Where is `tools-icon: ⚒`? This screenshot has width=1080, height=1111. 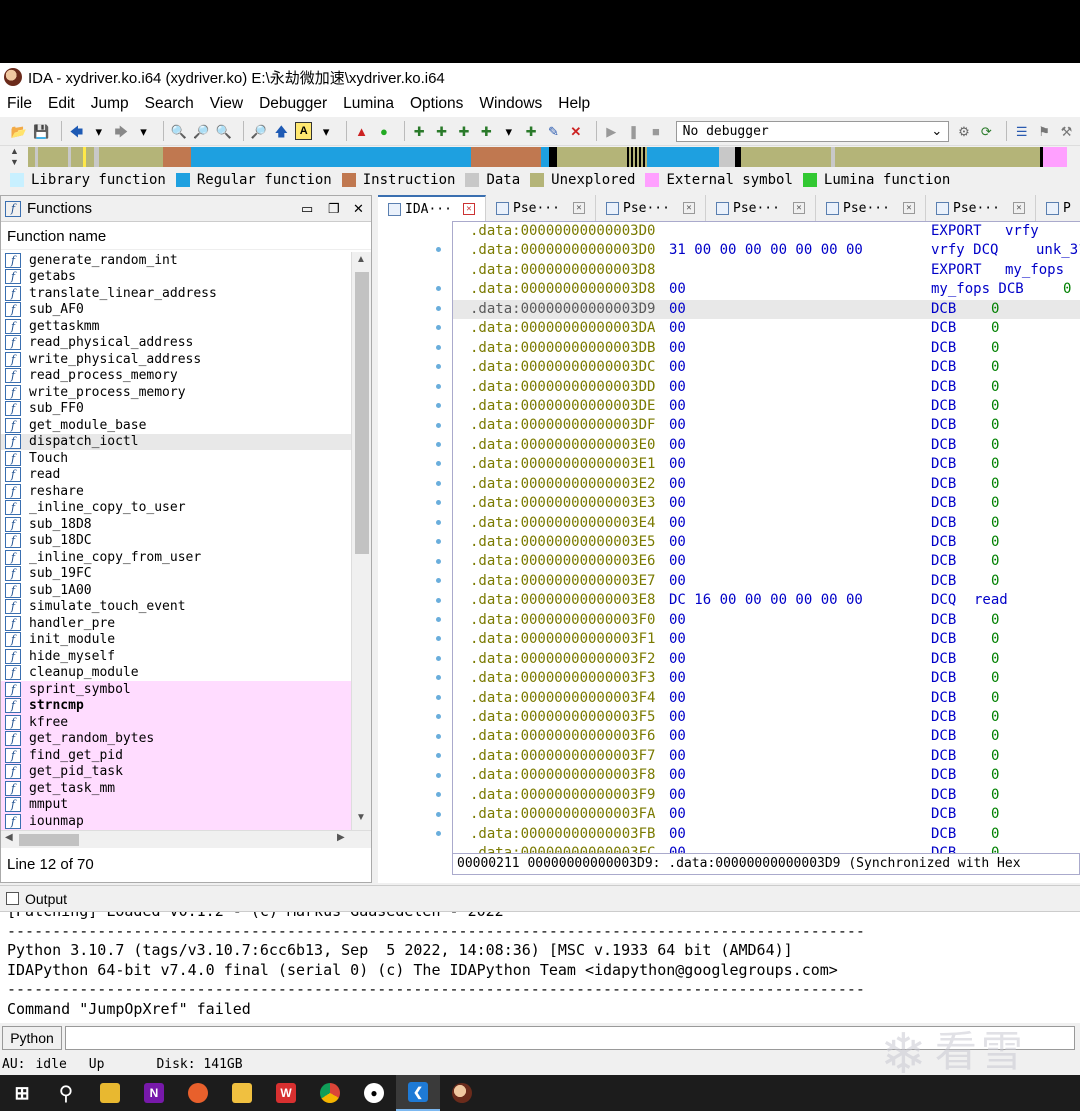
tools-icon: ⚒ is located at coordinates (1066, 131).